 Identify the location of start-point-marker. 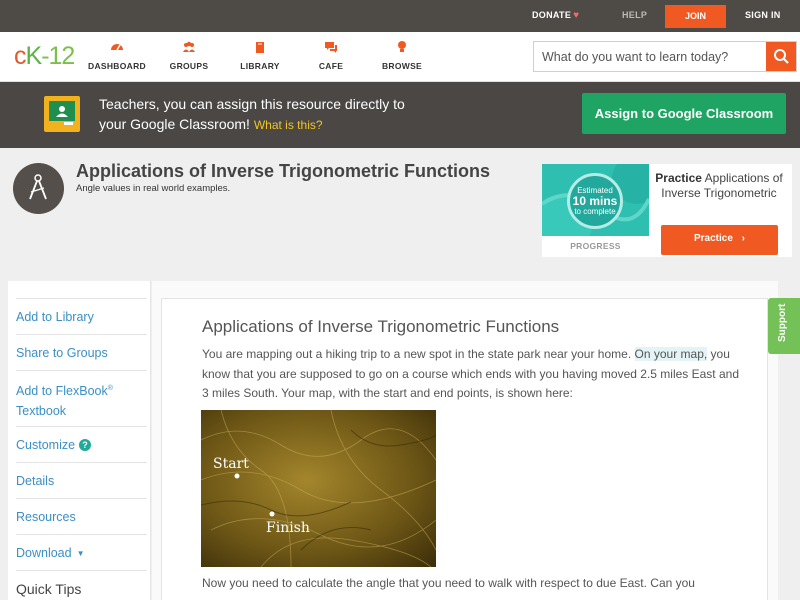
(237, 476).